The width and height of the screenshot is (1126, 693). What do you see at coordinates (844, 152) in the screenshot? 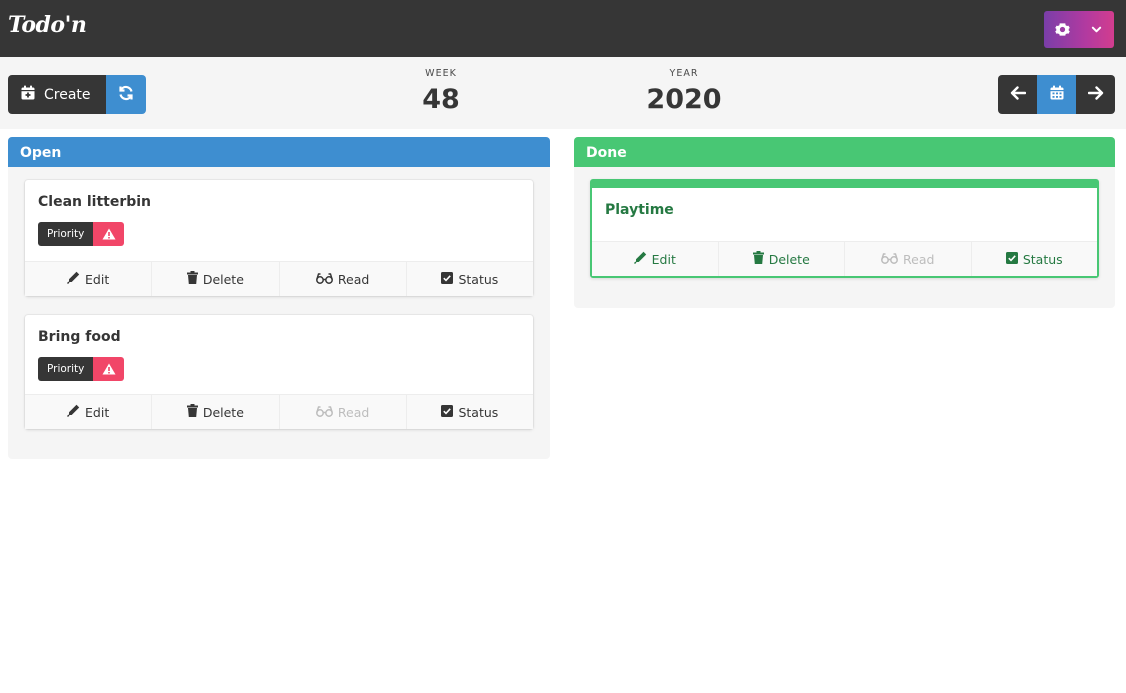
I see `done-column-header: Done` at bounding box center [844, 152].